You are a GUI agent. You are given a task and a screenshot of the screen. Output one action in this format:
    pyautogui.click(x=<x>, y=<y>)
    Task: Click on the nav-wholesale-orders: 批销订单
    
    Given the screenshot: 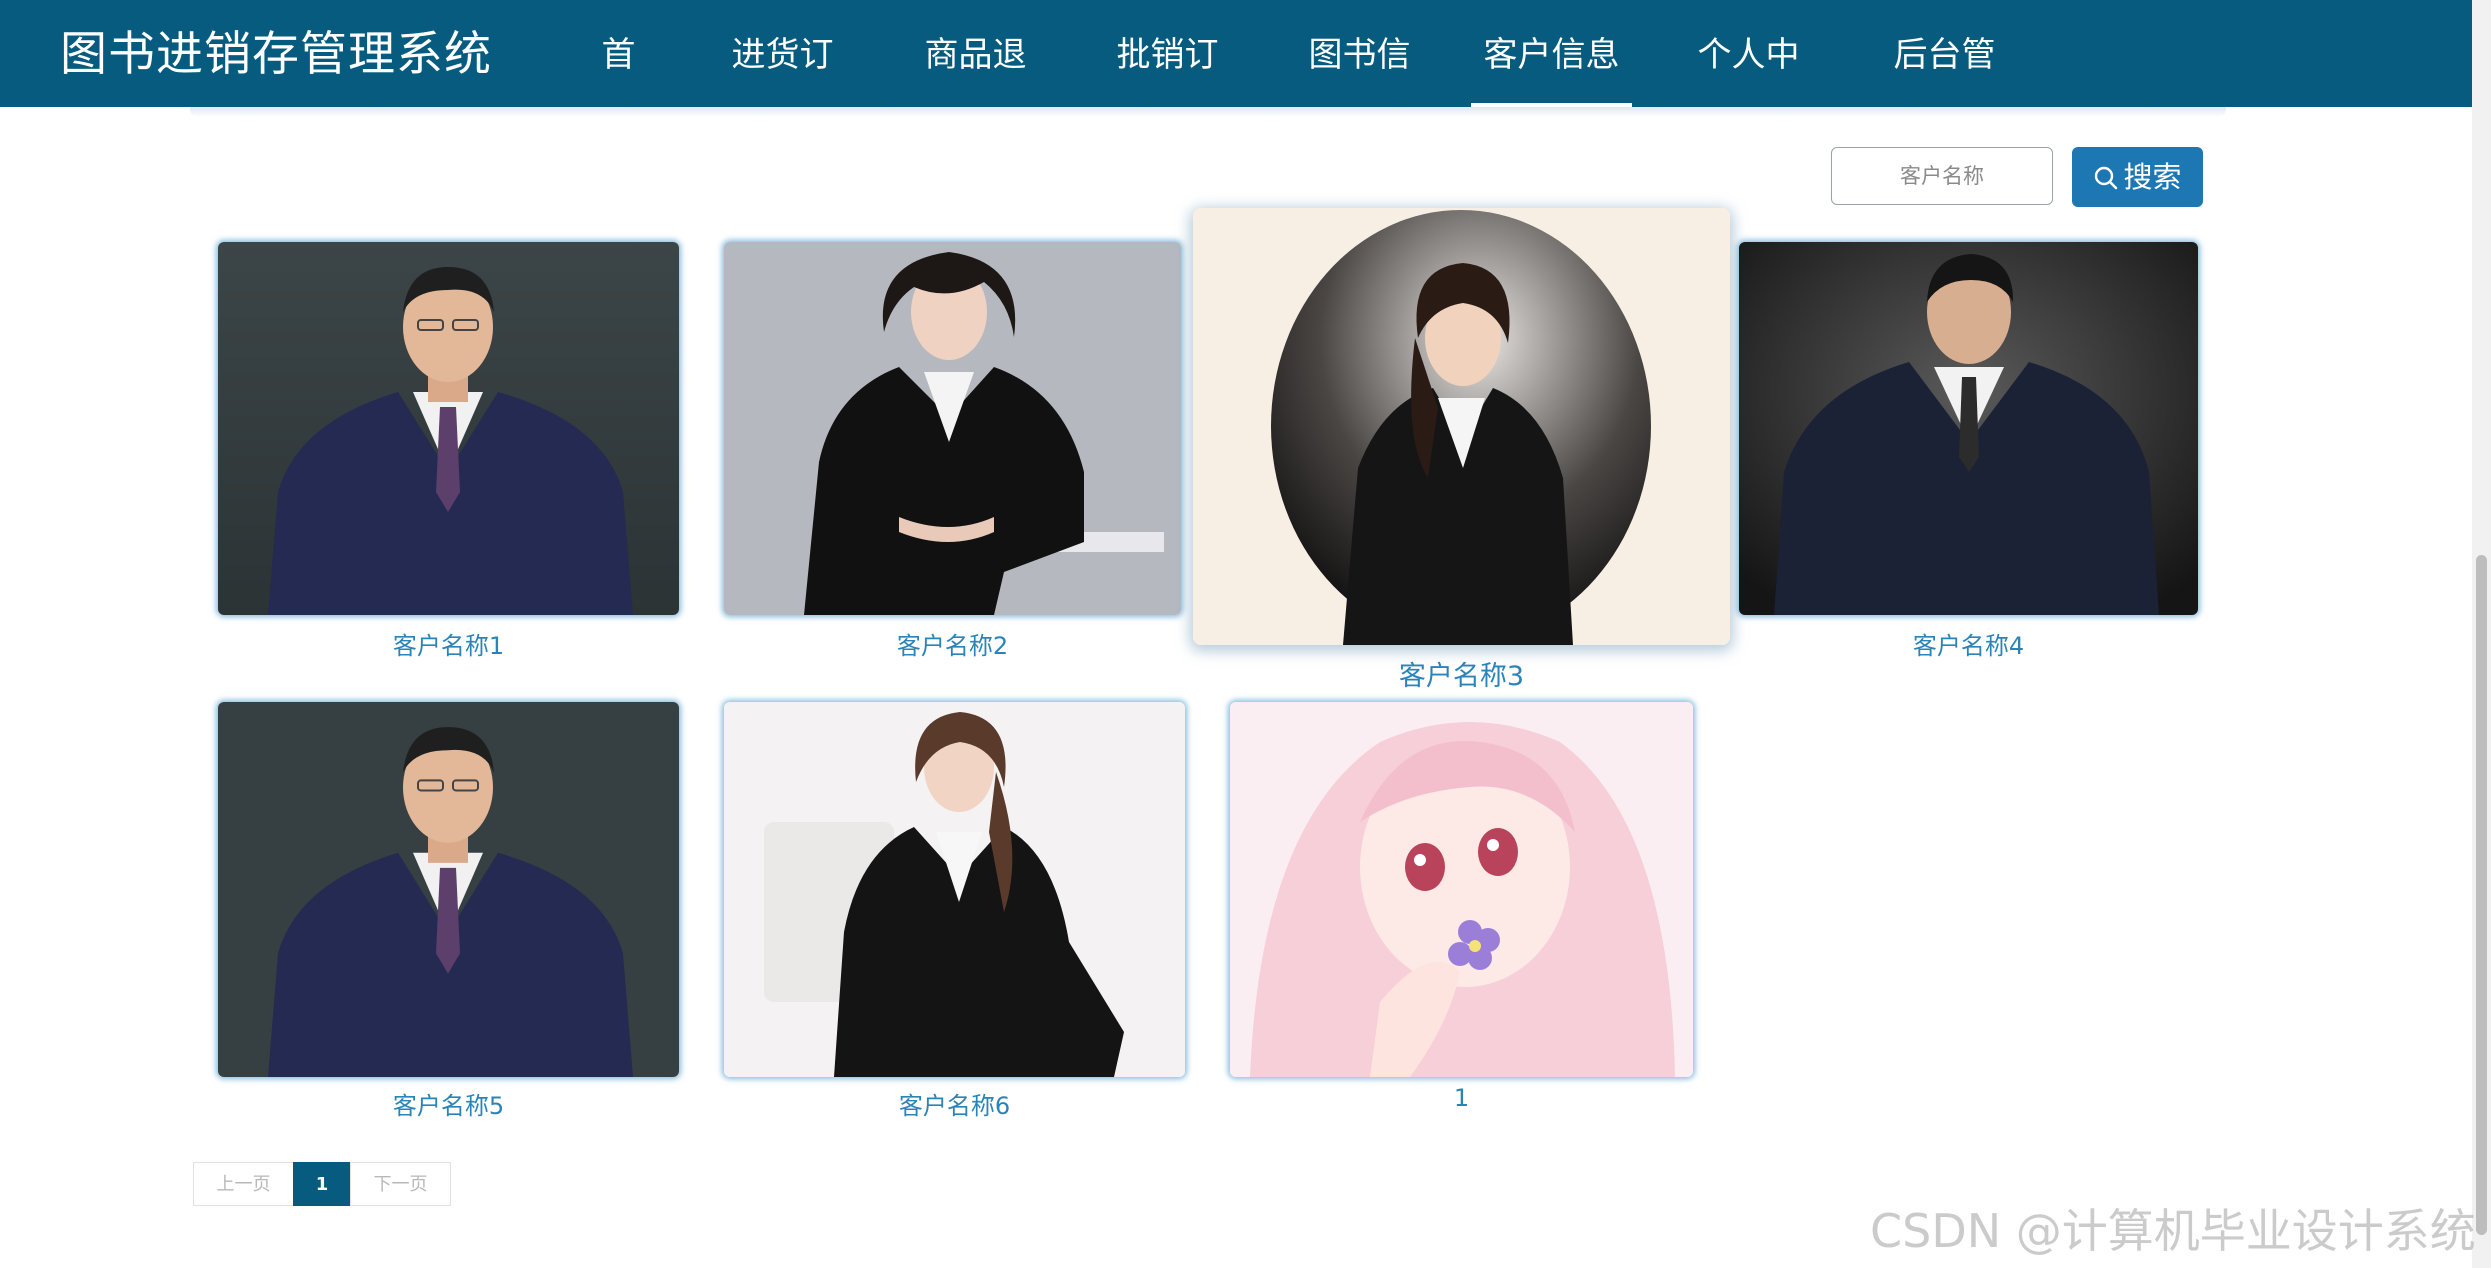 What is the action you would take?
    pyautogui.click(x=1167, y=92)
    